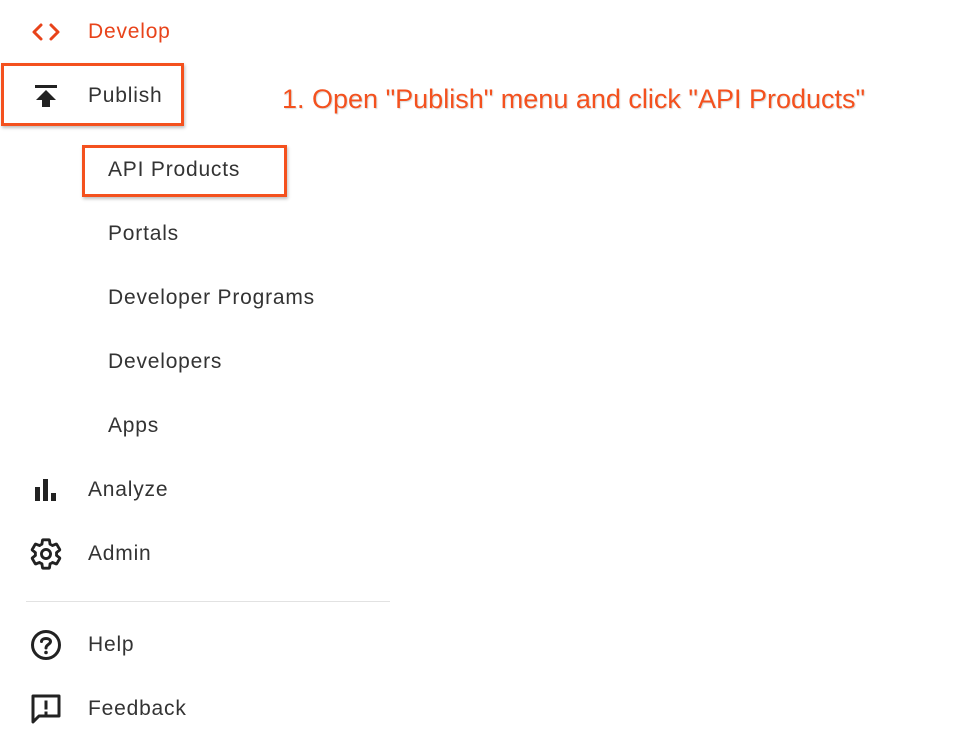  Describe the element at coordinates (208, 601) in the screenshot. I see `nav-divider` at that location.